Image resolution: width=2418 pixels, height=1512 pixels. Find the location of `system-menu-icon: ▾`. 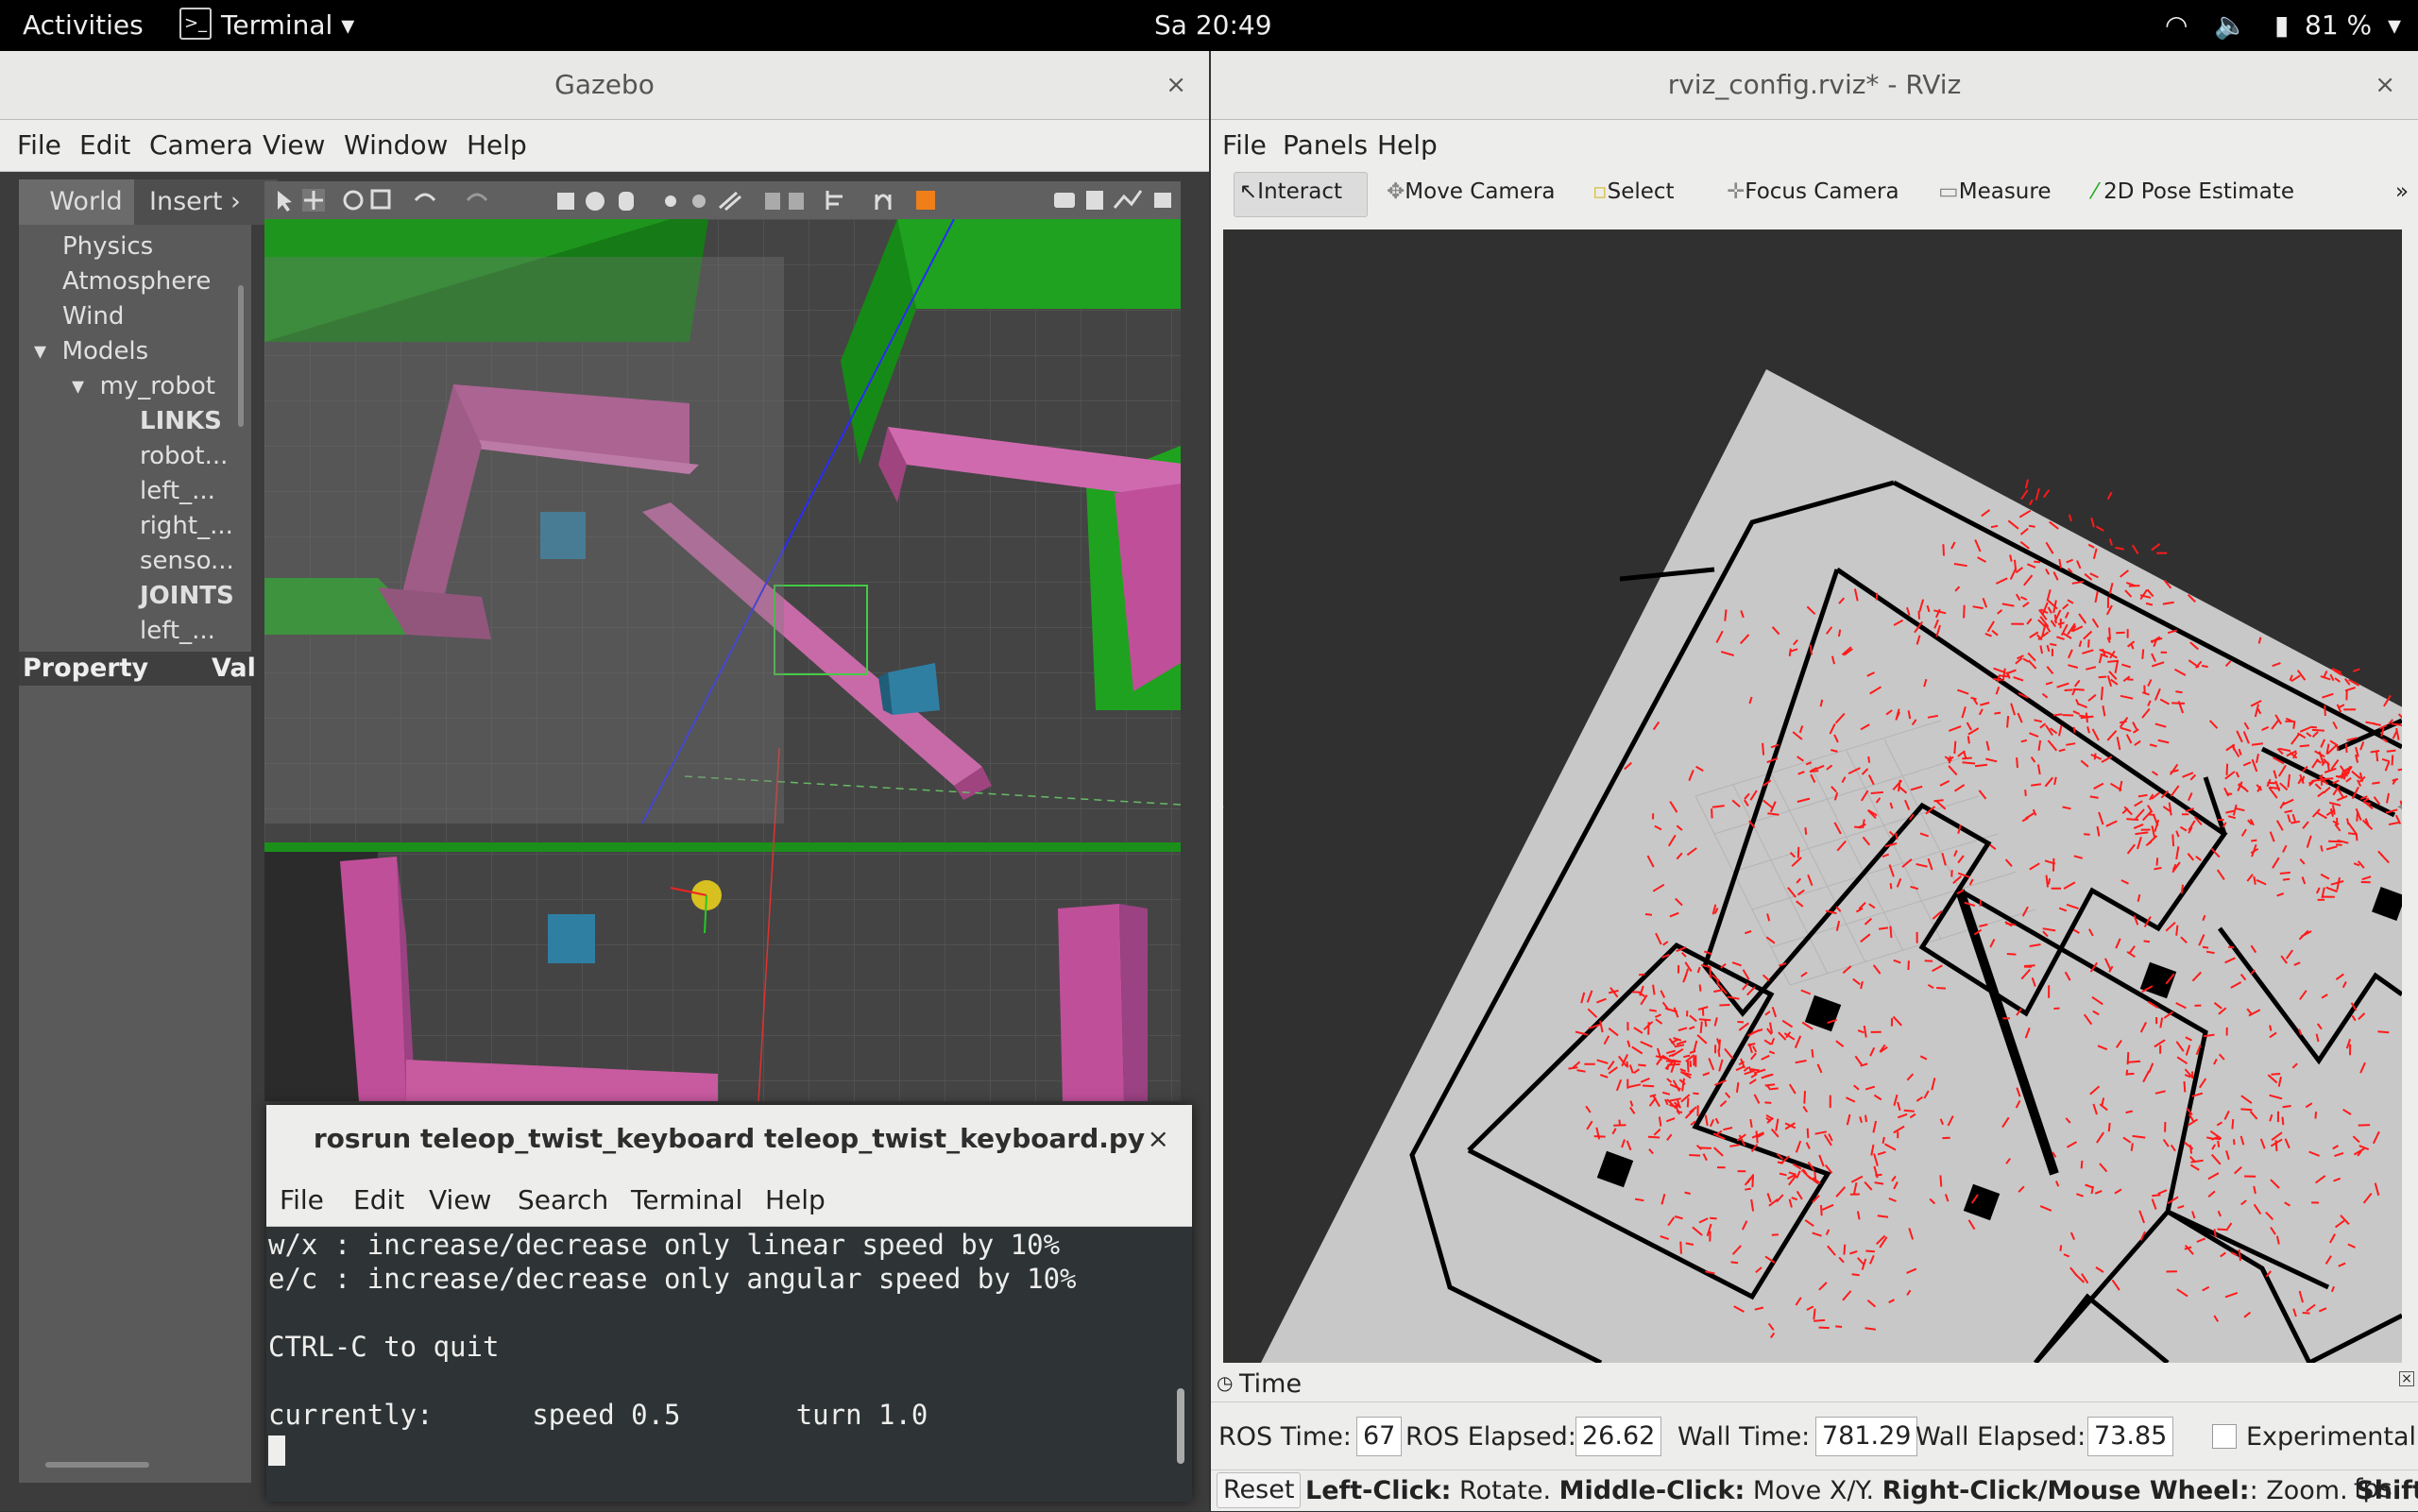

system-menu-icon: ▾ is located at coordinates (2395, 25).